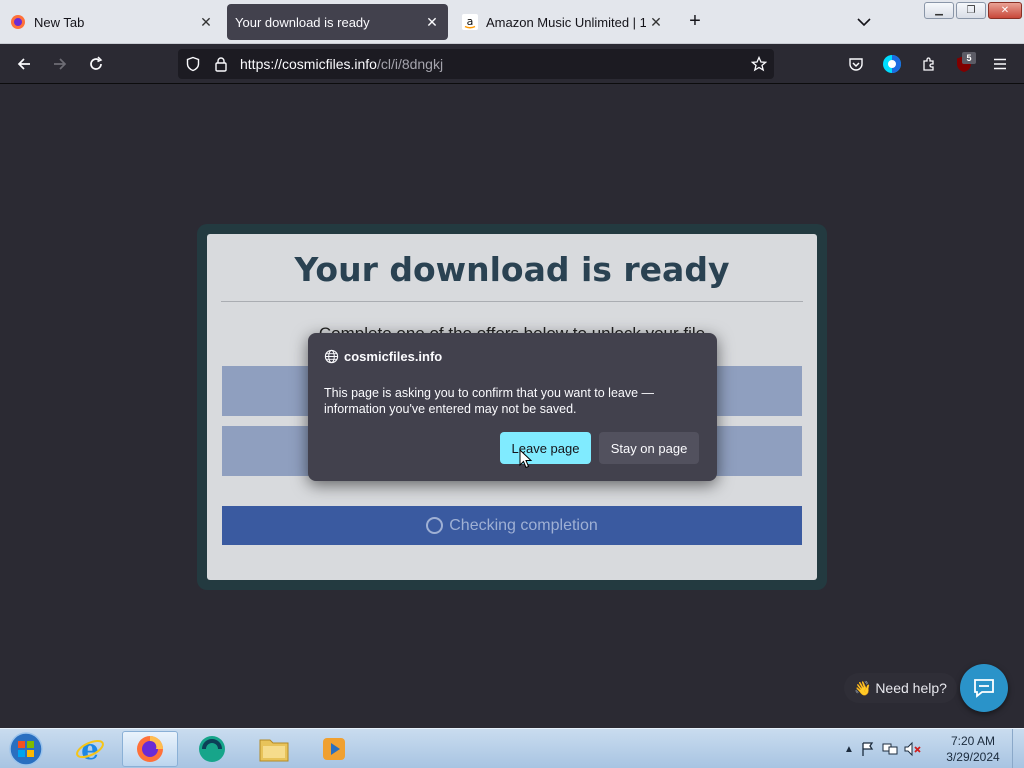 This screenshot has height=768, width=1024. I want to click on extension-badge-count: 5, so click(969, 58).